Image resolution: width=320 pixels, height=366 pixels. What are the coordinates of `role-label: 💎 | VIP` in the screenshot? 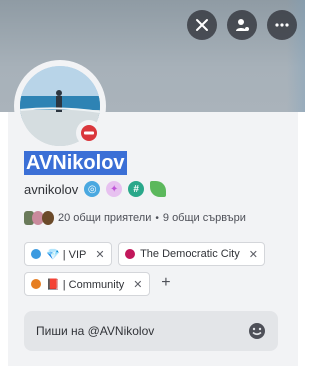 It's located at (66, 254).